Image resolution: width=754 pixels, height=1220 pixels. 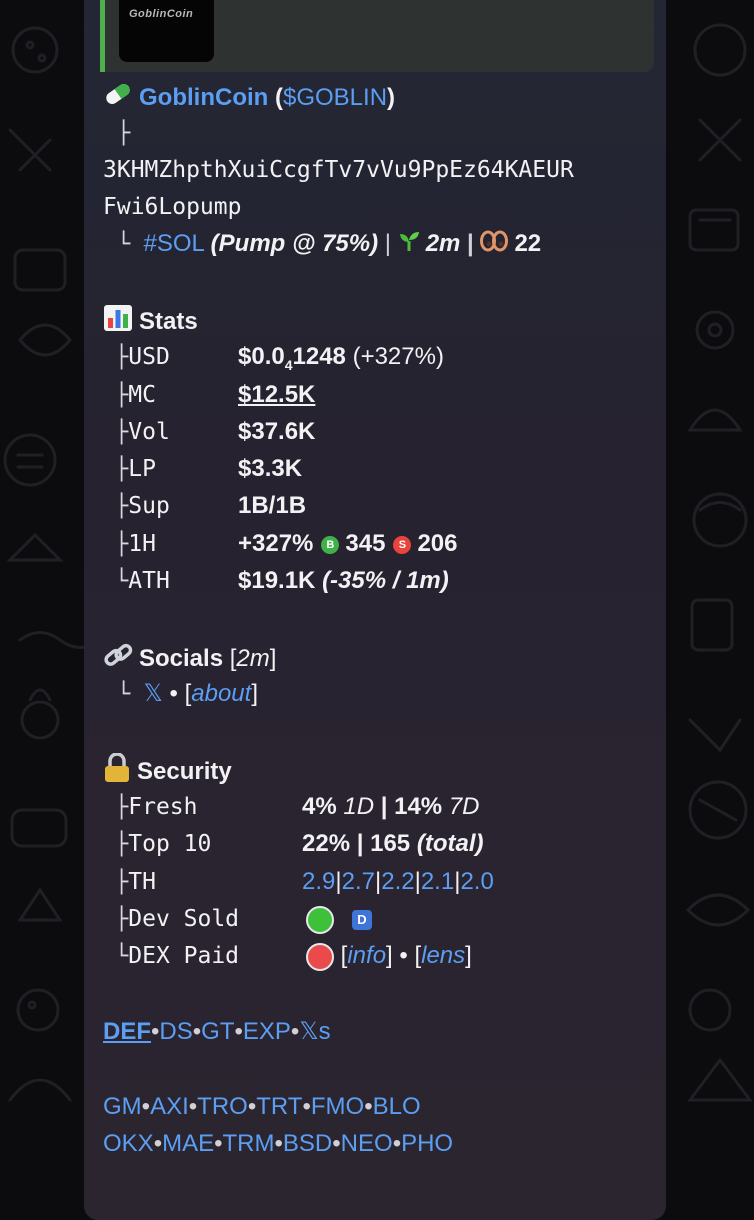 I want to click on stat-row-sup: ├Sup 1B/1B, so click(x=385, y=506).